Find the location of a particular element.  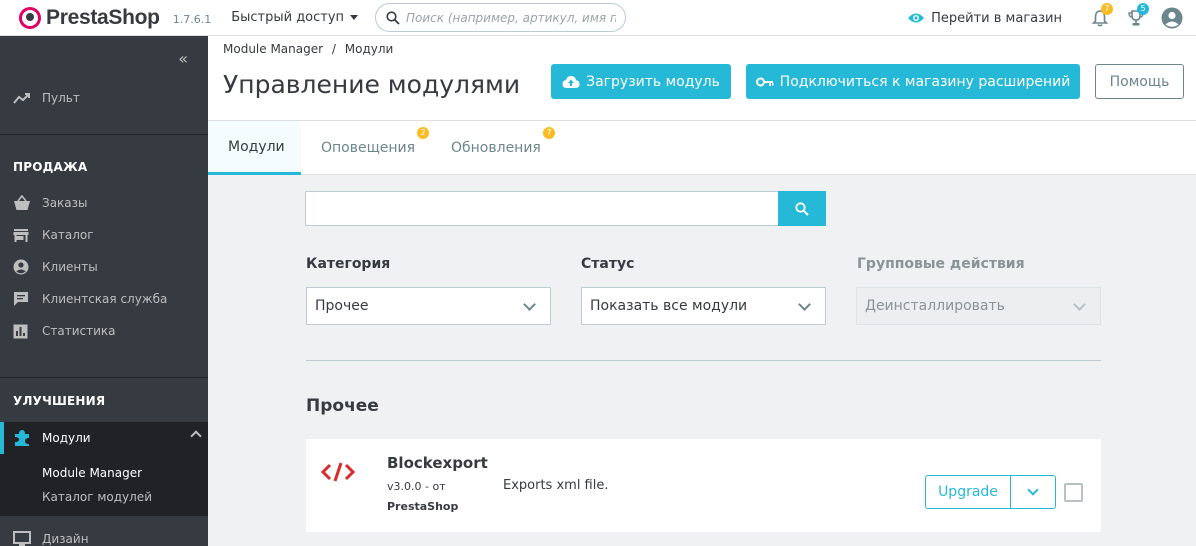

module-description: Exports xml file. is located at coordinates (556, 485).